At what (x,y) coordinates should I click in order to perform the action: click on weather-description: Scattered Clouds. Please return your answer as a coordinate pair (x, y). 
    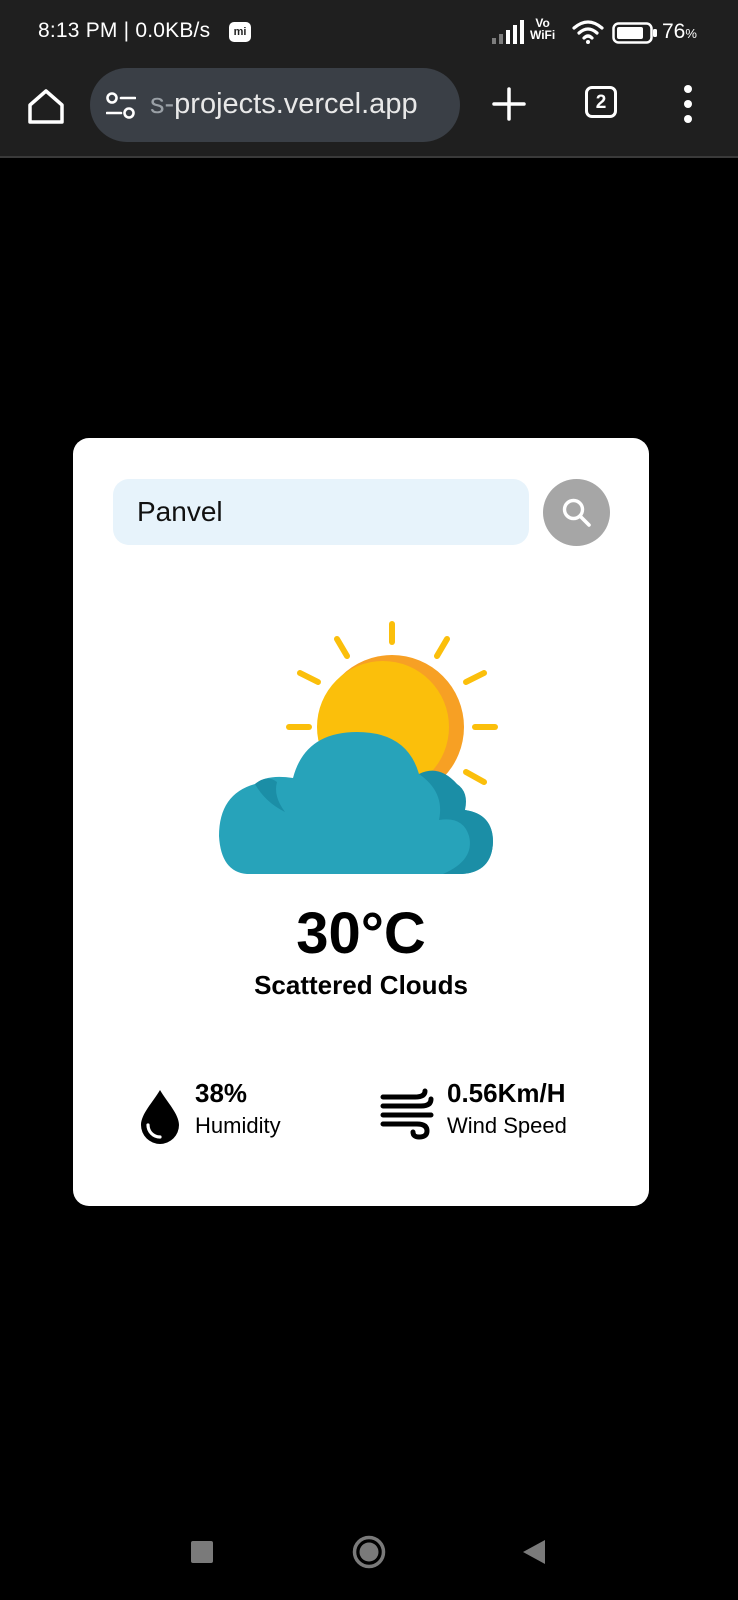
    Looking at the image, I should click on (361, 985).